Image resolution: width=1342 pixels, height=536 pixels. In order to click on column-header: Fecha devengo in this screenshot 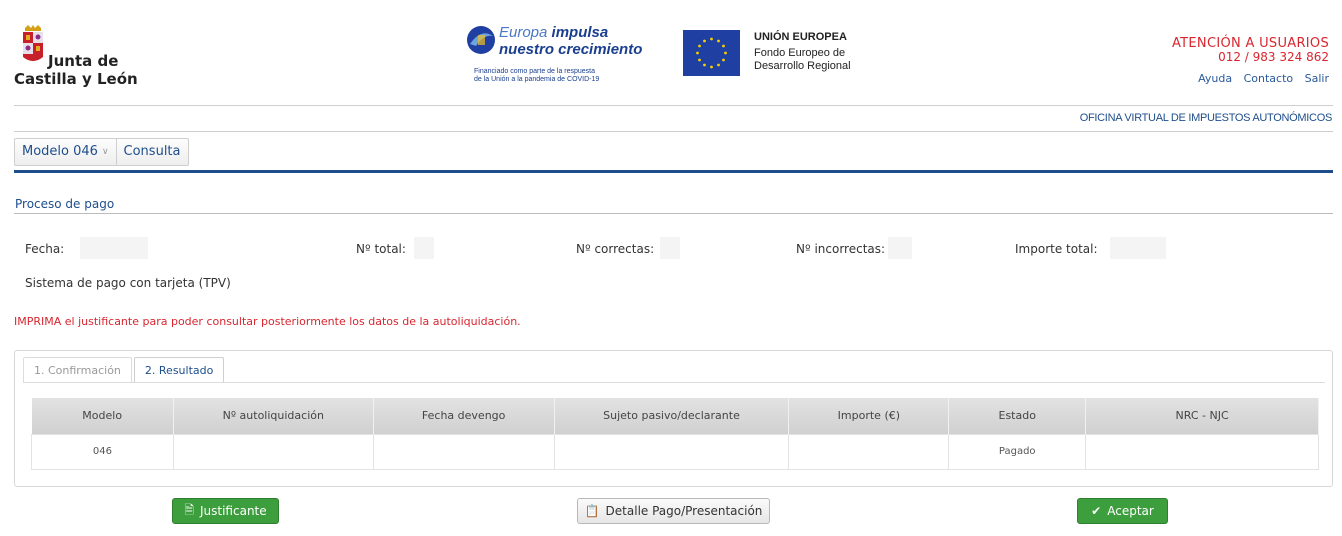, I will do `click(464, 416)`.